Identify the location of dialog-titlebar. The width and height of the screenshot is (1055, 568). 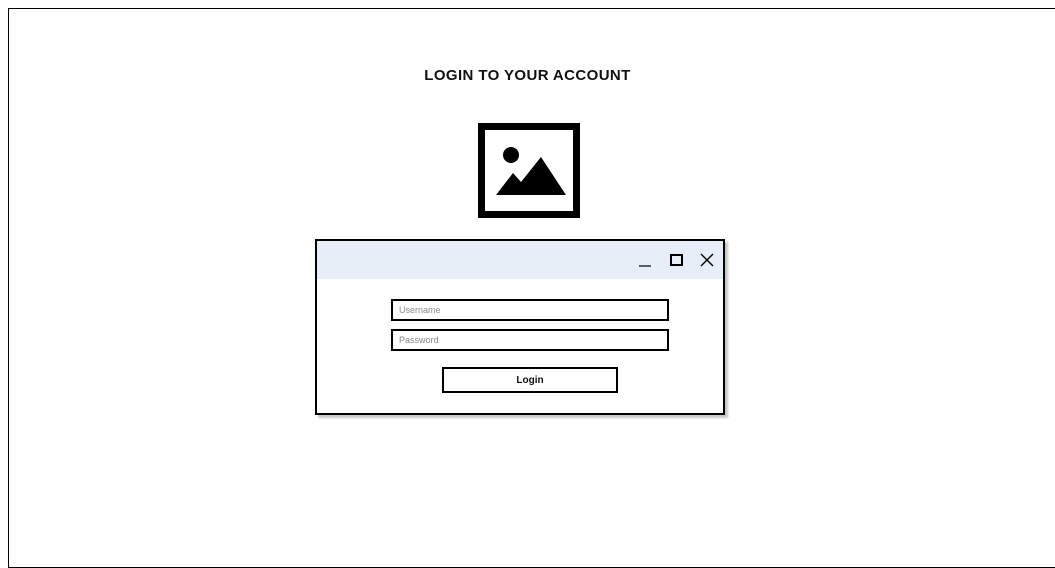
(520, 260).